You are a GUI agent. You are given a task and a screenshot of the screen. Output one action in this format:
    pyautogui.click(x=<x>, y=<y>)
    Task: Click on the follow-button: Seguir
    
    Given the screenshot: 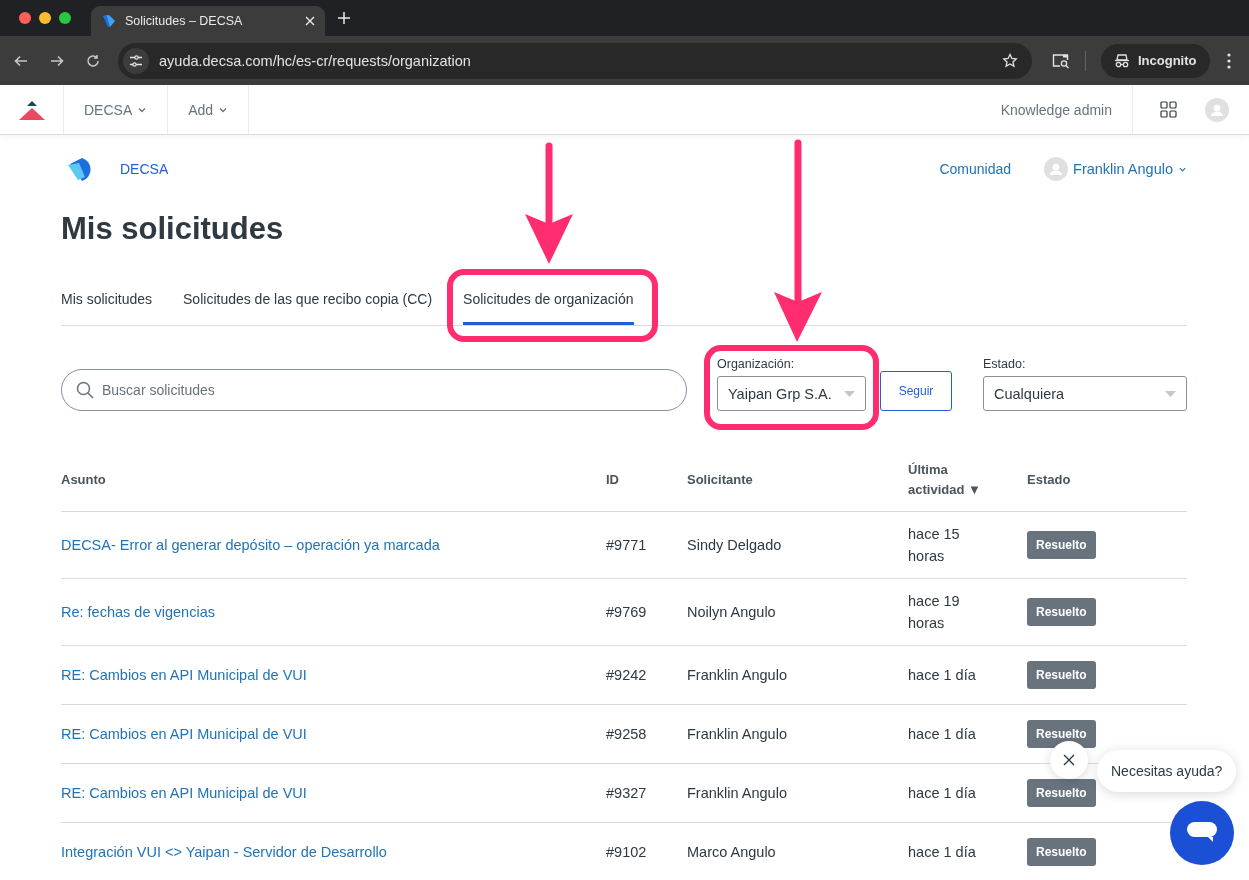 What is the action you would take?
    pyautogui.click(x=916, y=391)
    